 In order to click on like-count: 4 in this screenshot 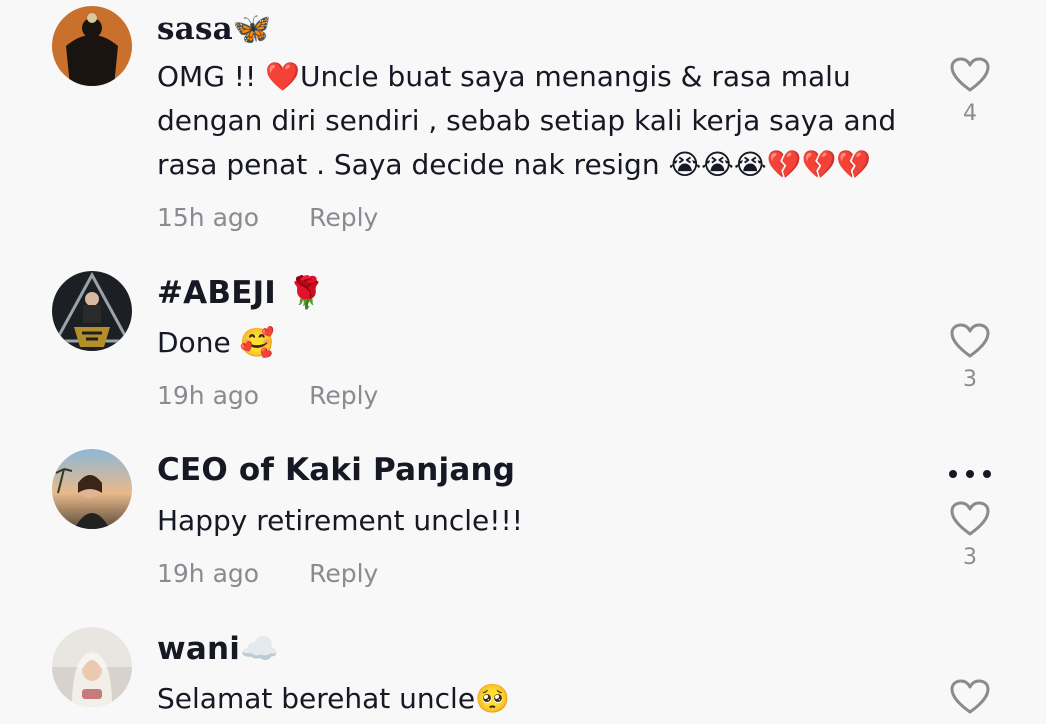, I will do `click(970, 113)`.